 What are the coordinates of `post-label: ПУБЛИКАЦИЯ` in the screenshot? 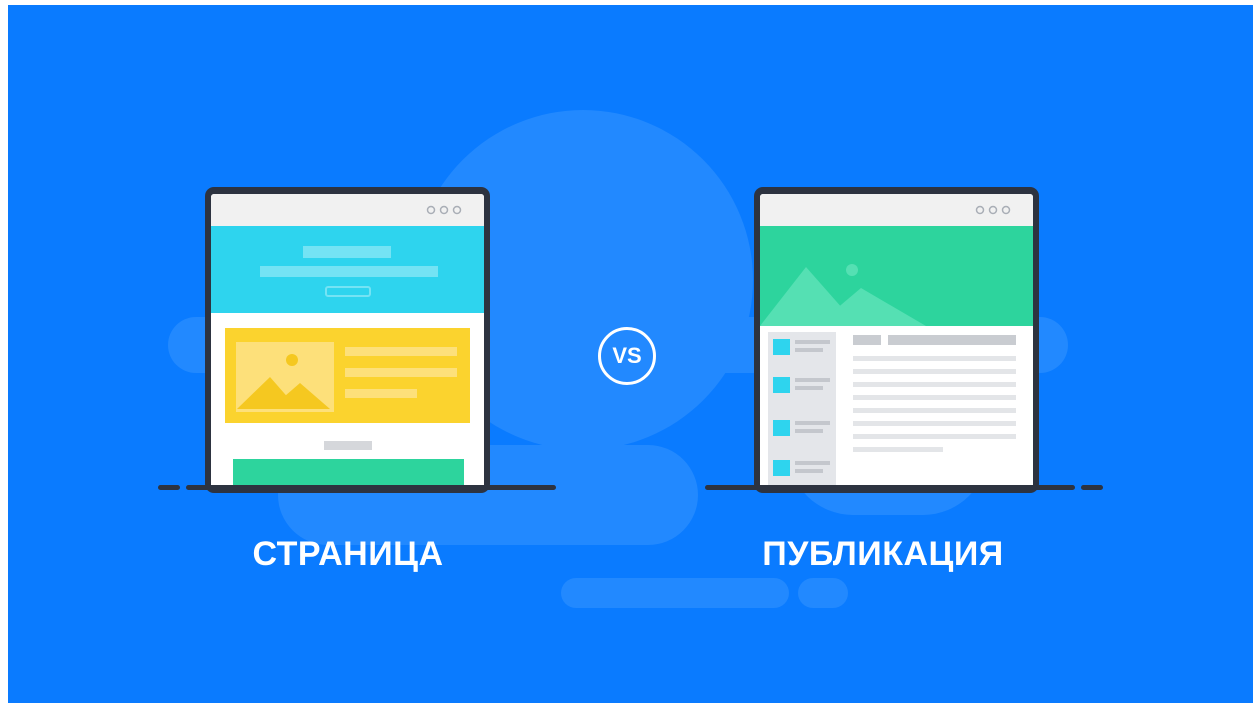 It's located at (883, 554).